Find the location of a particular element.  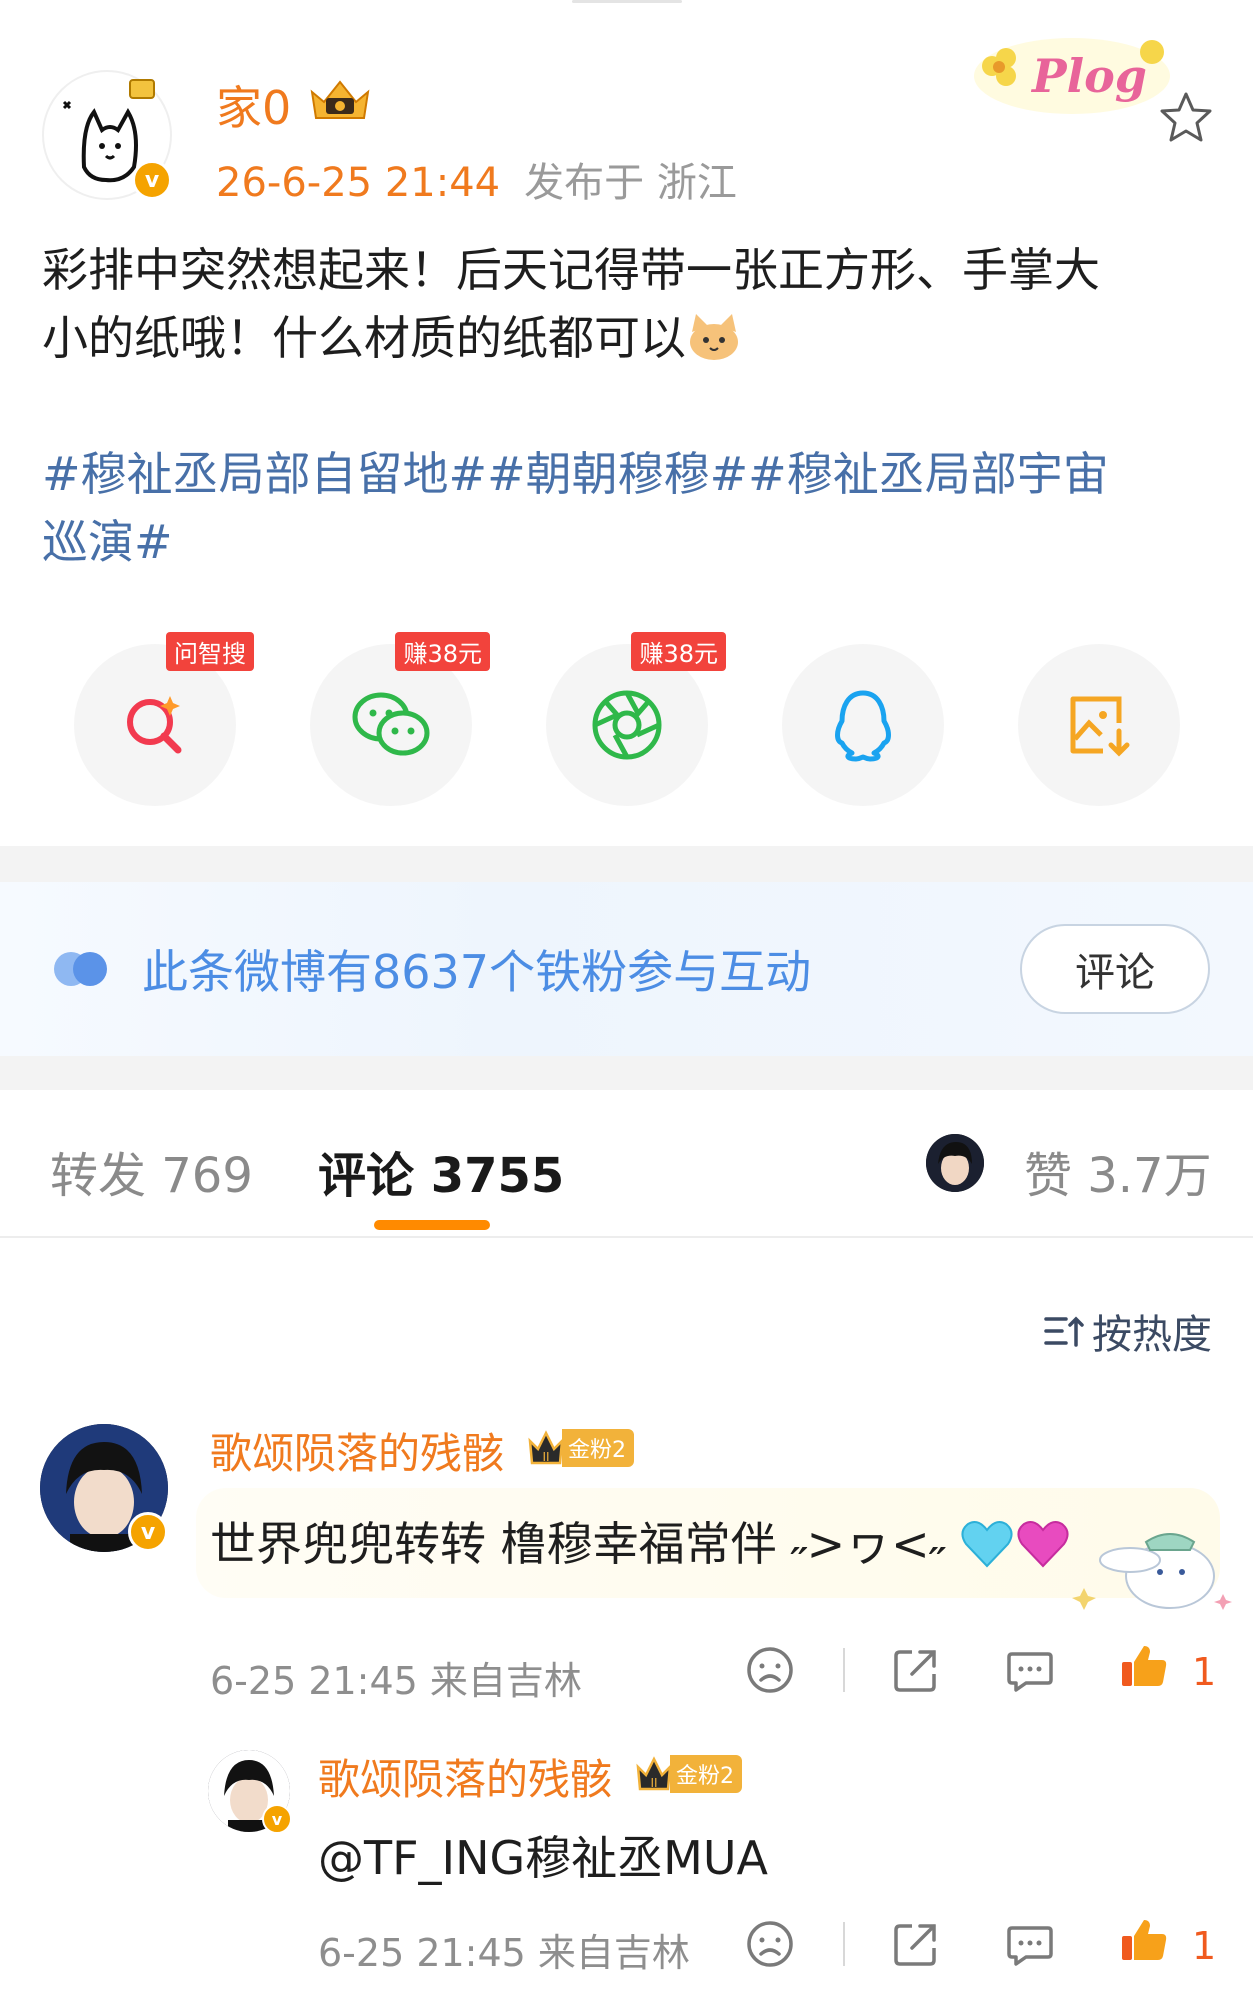

plog-sticker: Plog is located at coordinates (1072, 76).